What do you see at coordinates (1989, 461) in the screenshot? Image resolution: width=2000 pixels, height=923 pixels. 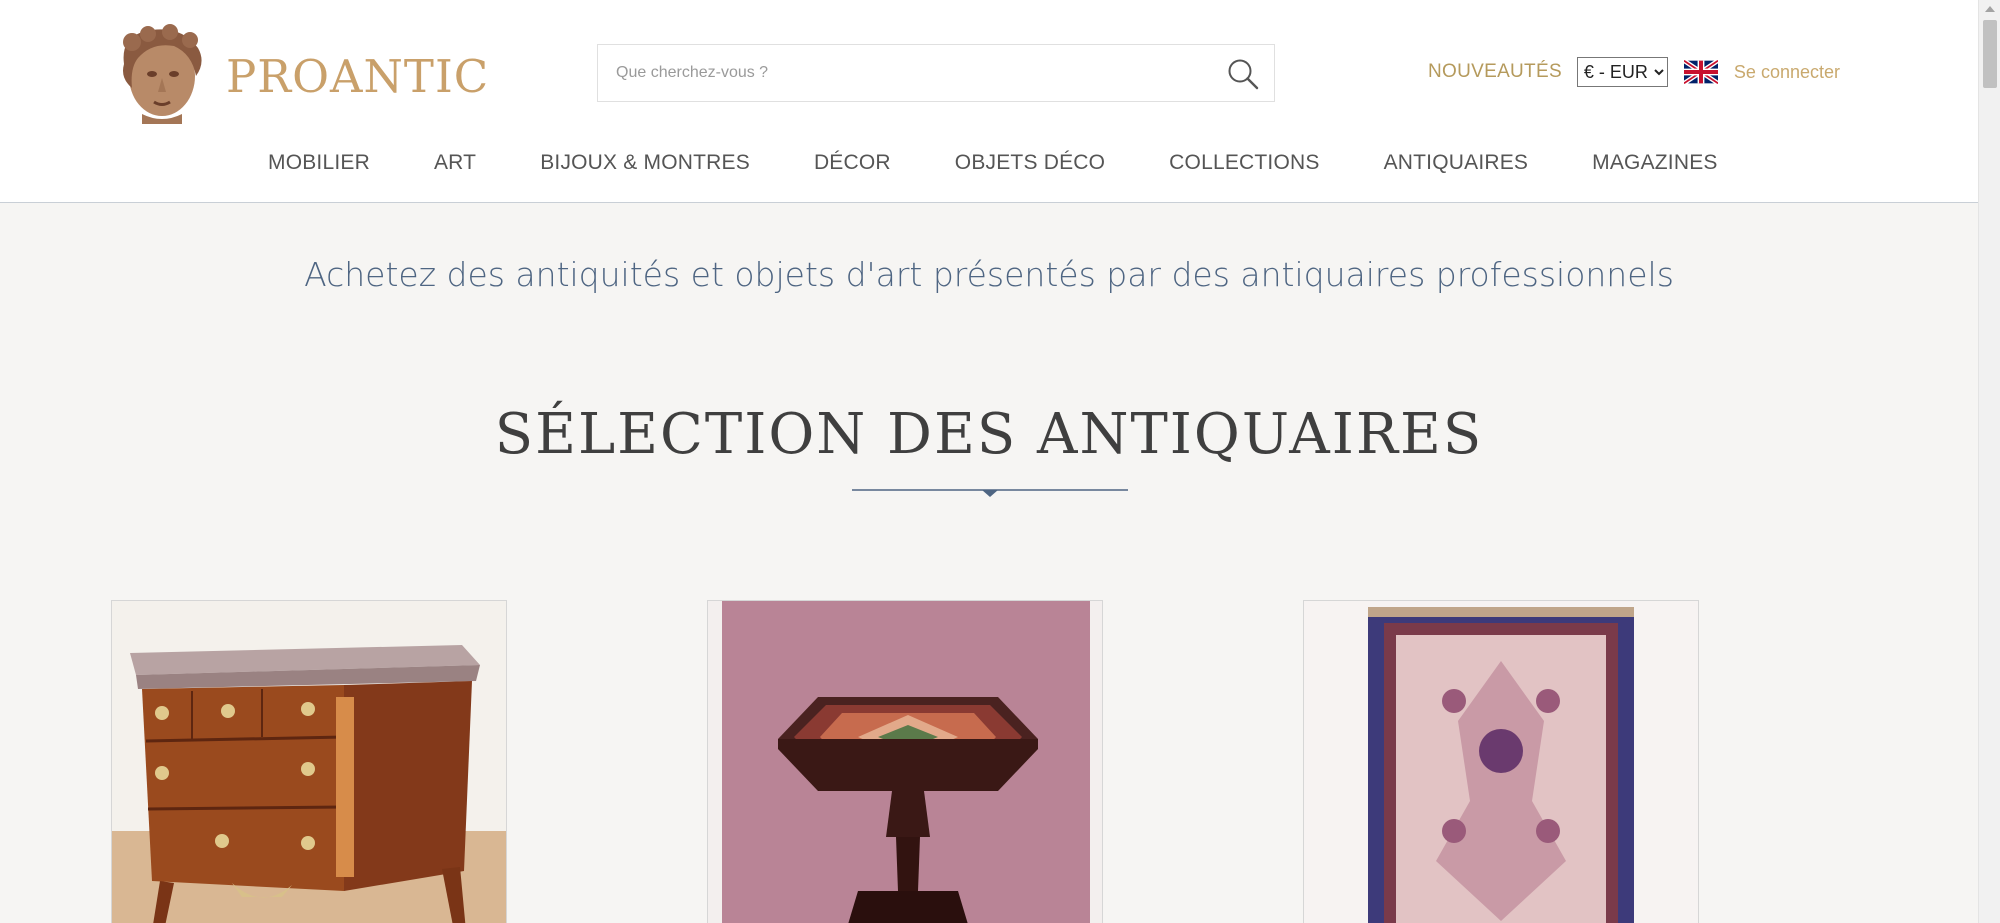 I see `page-scrollbar` at bounding box center [1989, 461].